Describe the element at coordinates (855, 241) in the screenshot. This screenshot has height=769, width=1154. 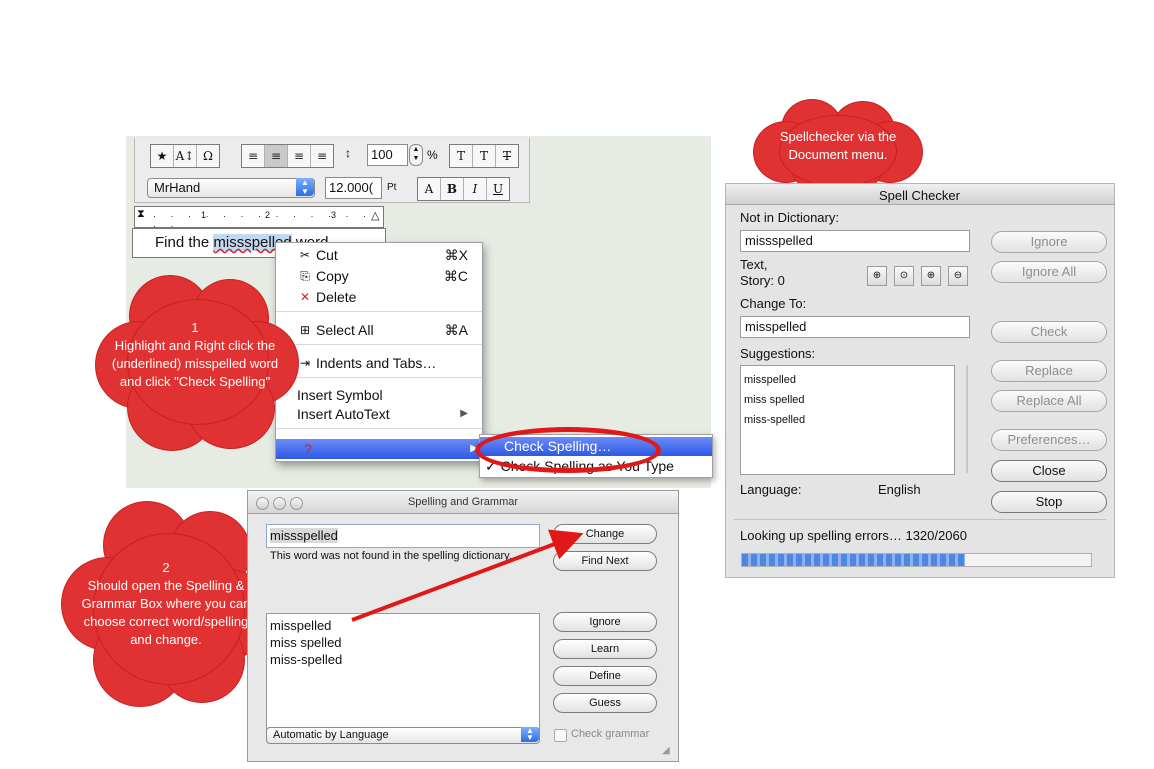
I see `not-in-dictionary-field: missspelled` at that location.